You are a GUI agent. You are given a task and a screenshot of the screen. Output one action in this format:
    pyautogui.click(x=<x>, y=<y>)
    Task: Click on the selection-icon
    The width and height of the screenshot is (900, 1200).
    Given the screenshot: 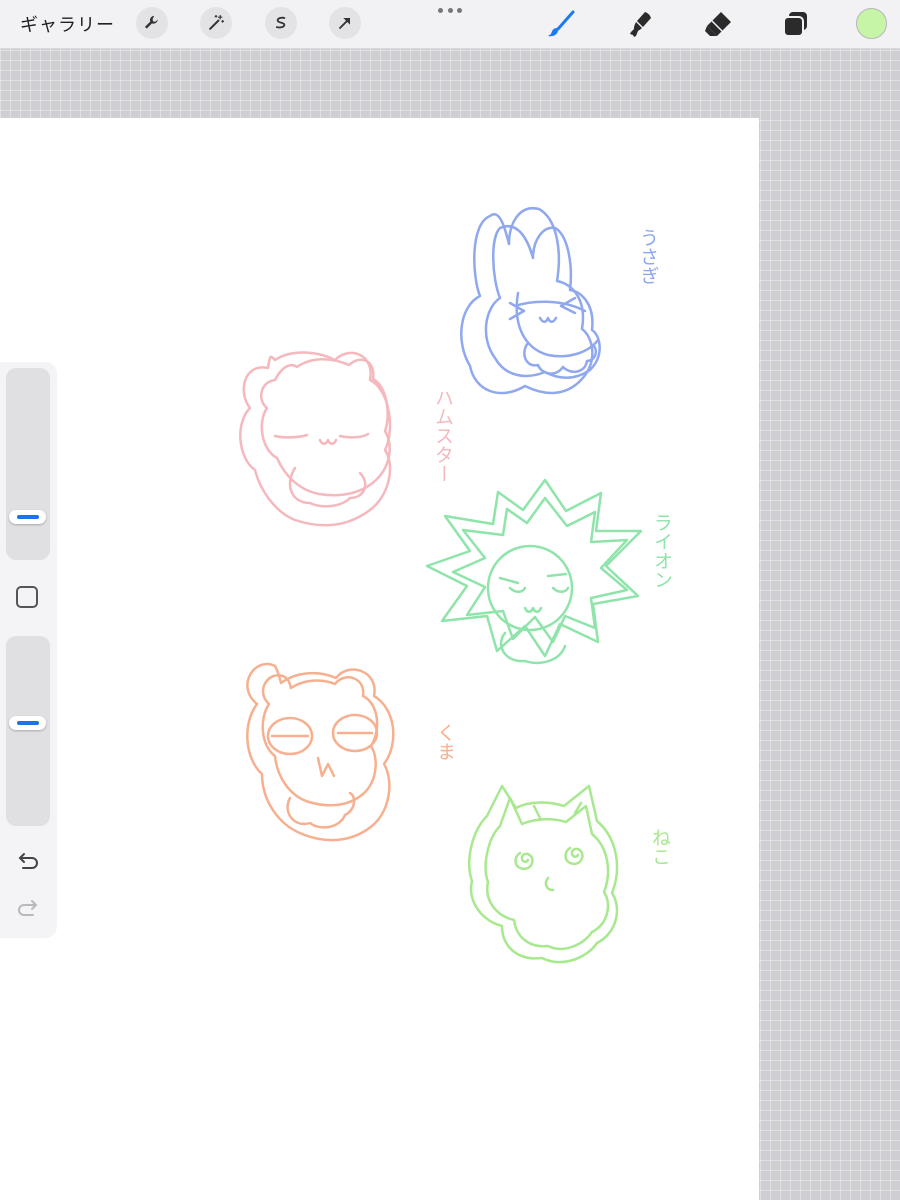 What is the action you would take?
    pyautogui.click(x=281, y=23)
    